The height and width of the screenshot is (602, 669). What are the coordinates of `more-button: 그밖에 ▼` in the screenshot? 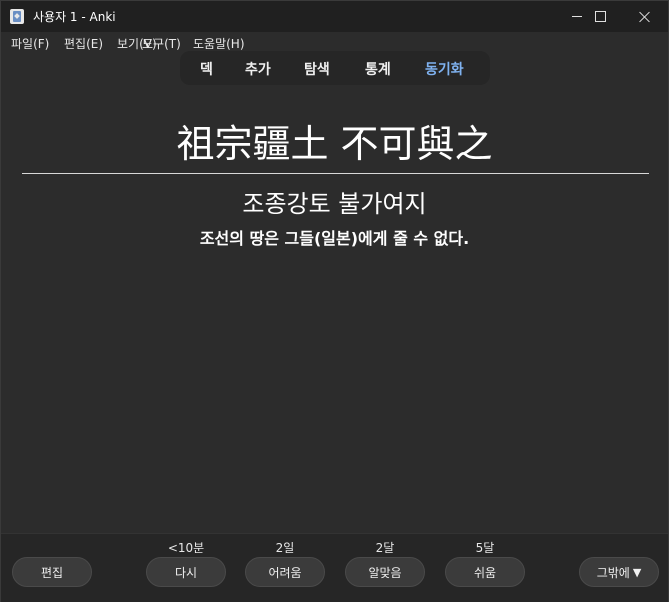 It's located at (619, 572).